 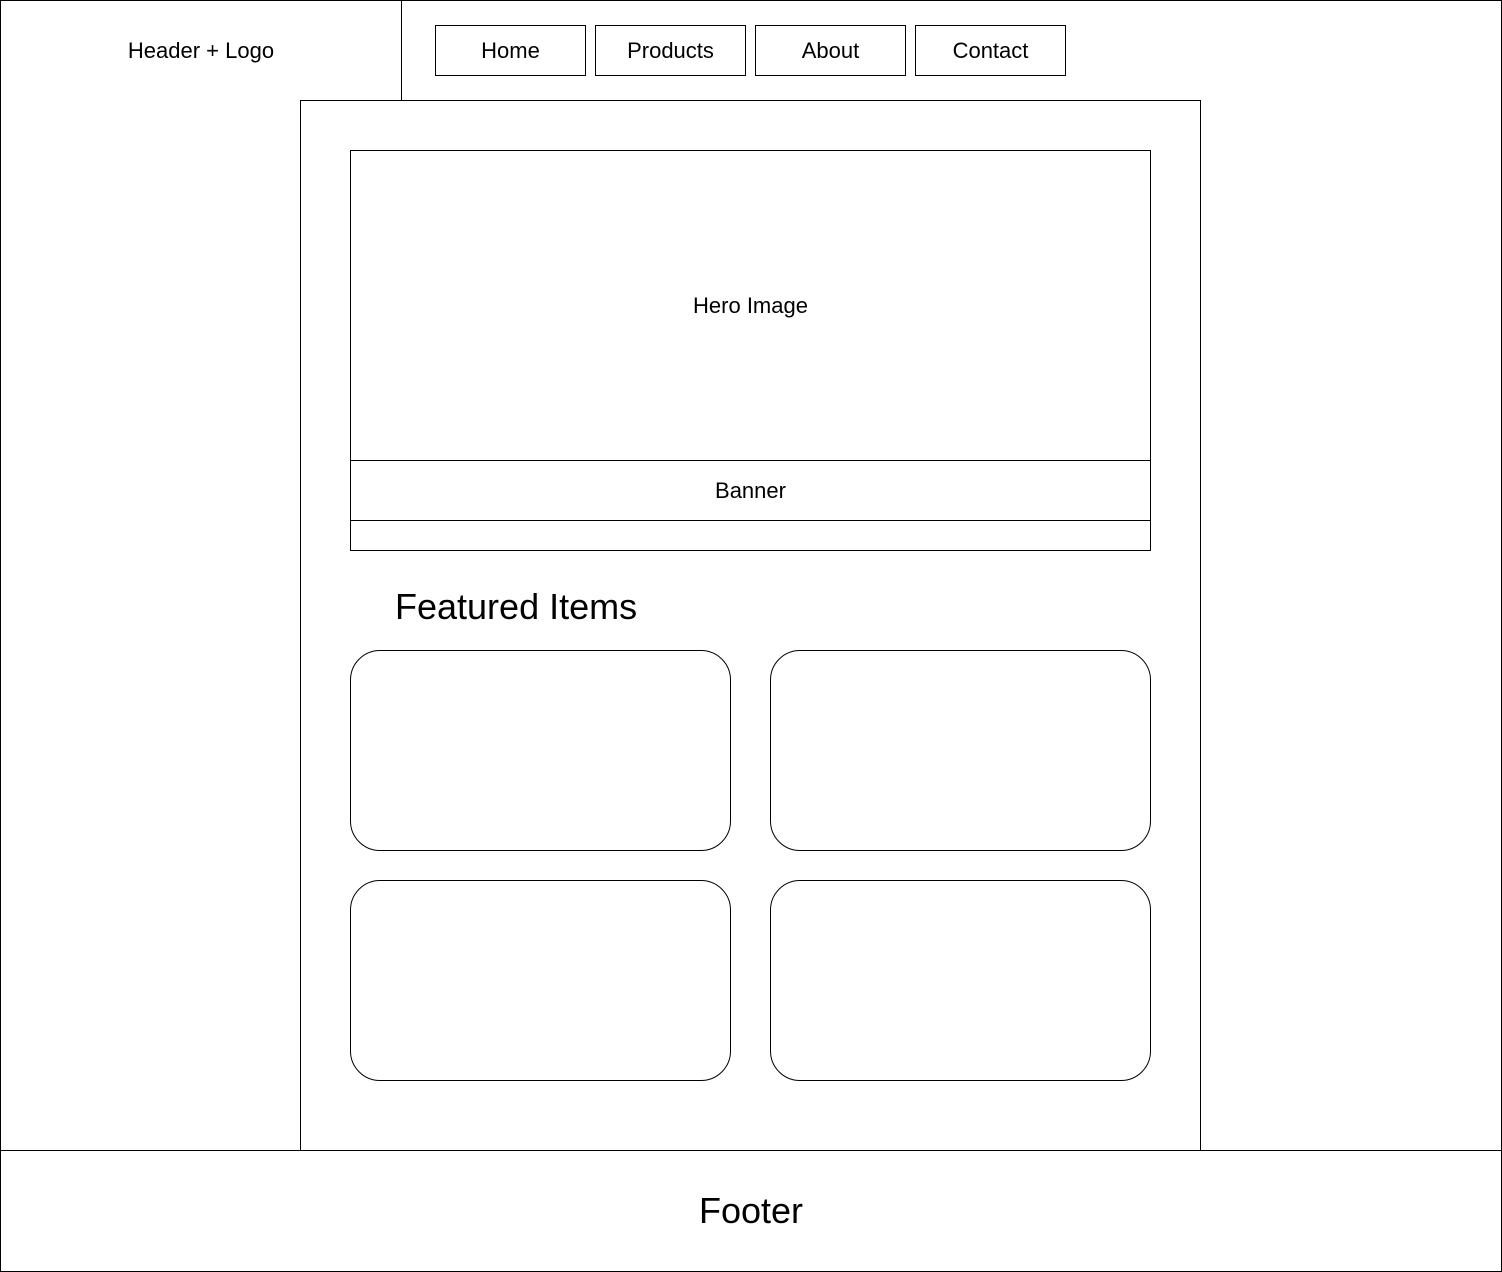 I want to click on hero-image: Hero Image, so click(x=750, y=305).